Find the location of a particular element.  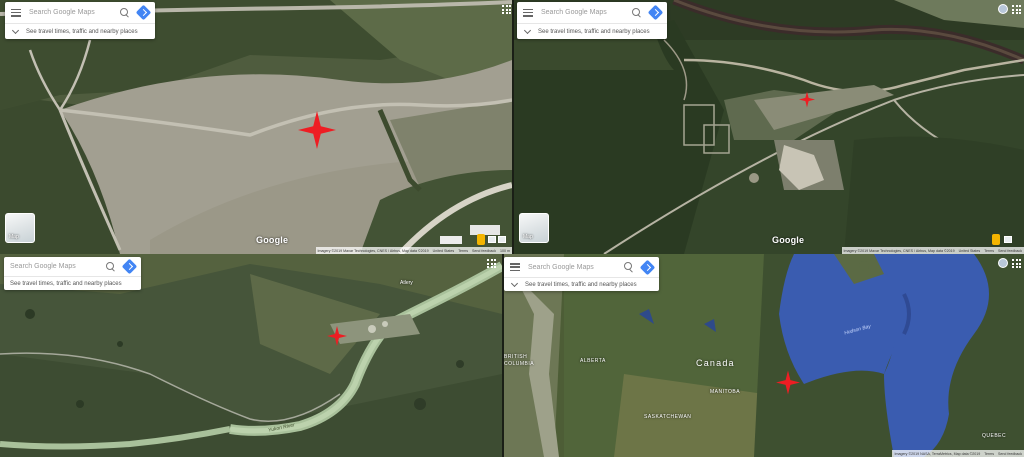

province-label-bc-1: BRITISH is located at coordinates (516, 357).